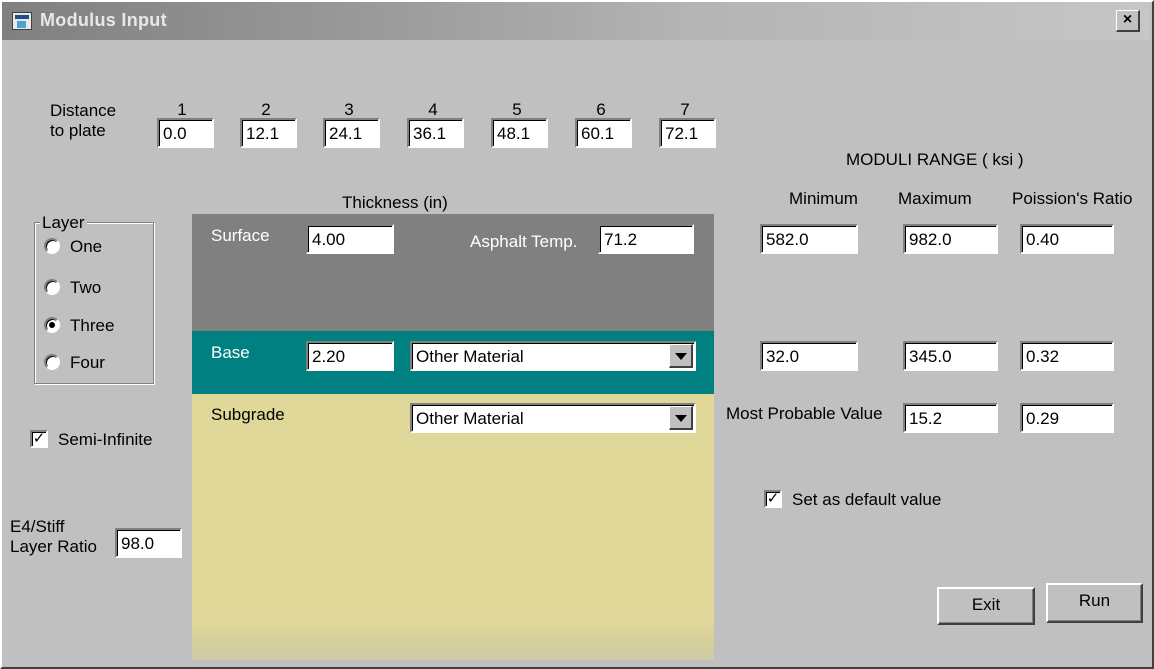 The width and height of the screenshot is (1154, 669). What do you see at coordinates (553, 356) in the screenshot?
I see `base-material-select: Other Material` at bounding box center [553, 356].